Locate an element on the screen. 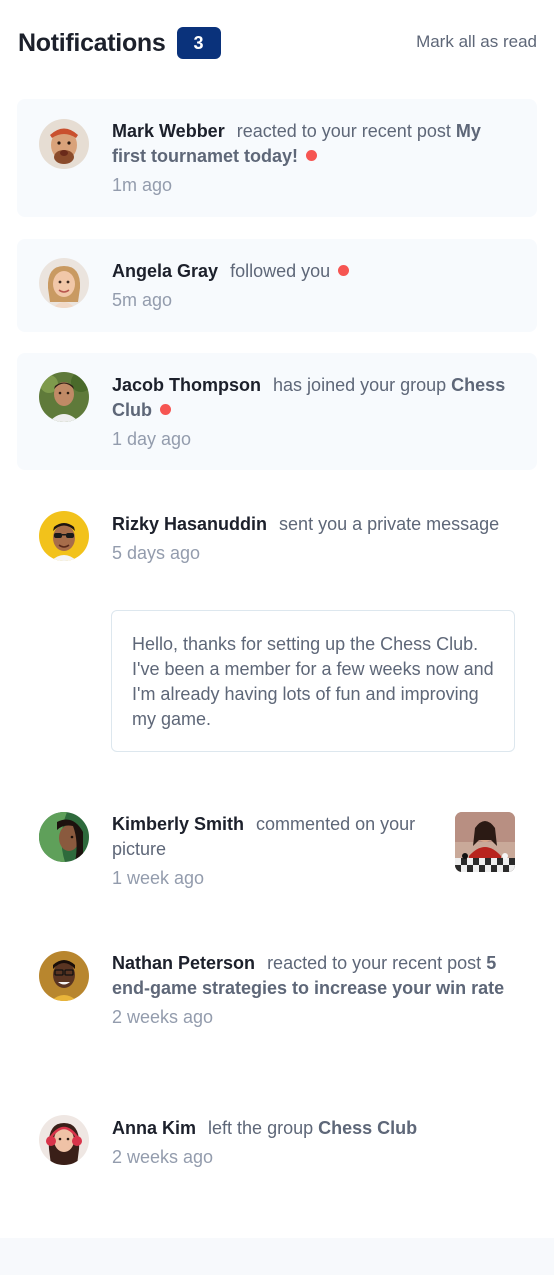 The height and width of the screenshot is (1275, 554). header: Notifications 3 Mark all as read is located at coordinates (277, 43).